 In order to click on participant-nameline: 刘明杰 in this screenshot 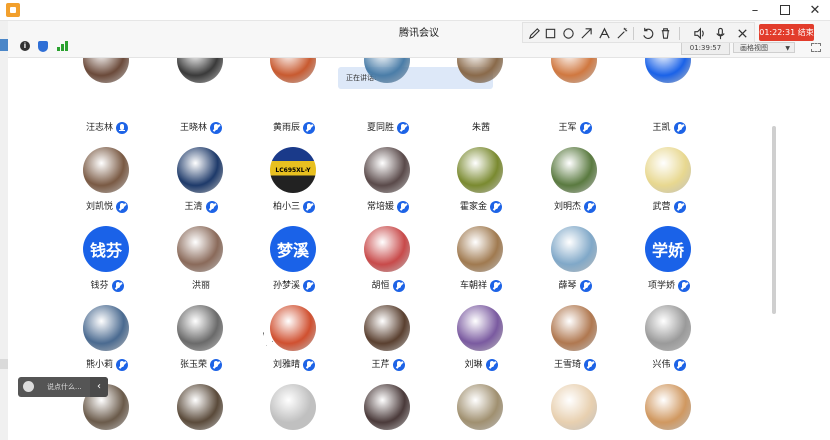, I will do `click(575, 206)`.